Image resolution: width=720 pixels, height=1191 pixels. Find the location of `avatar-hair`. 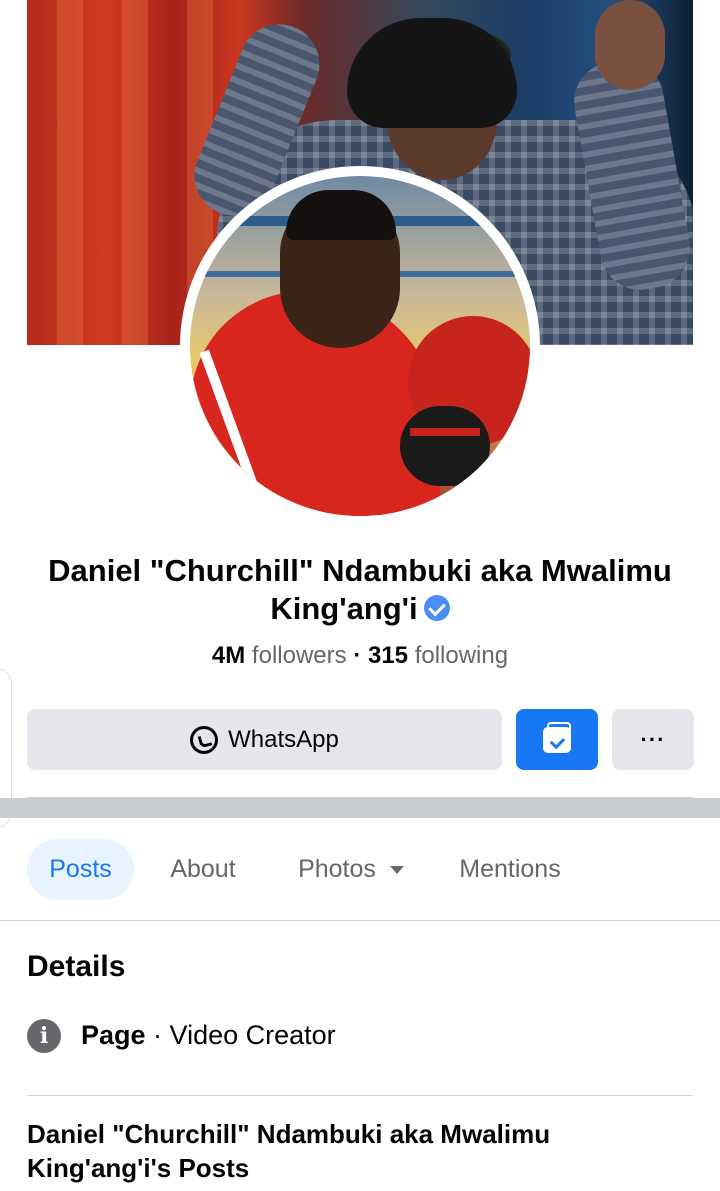

avatar-hair is located at coordinates (341, 215).